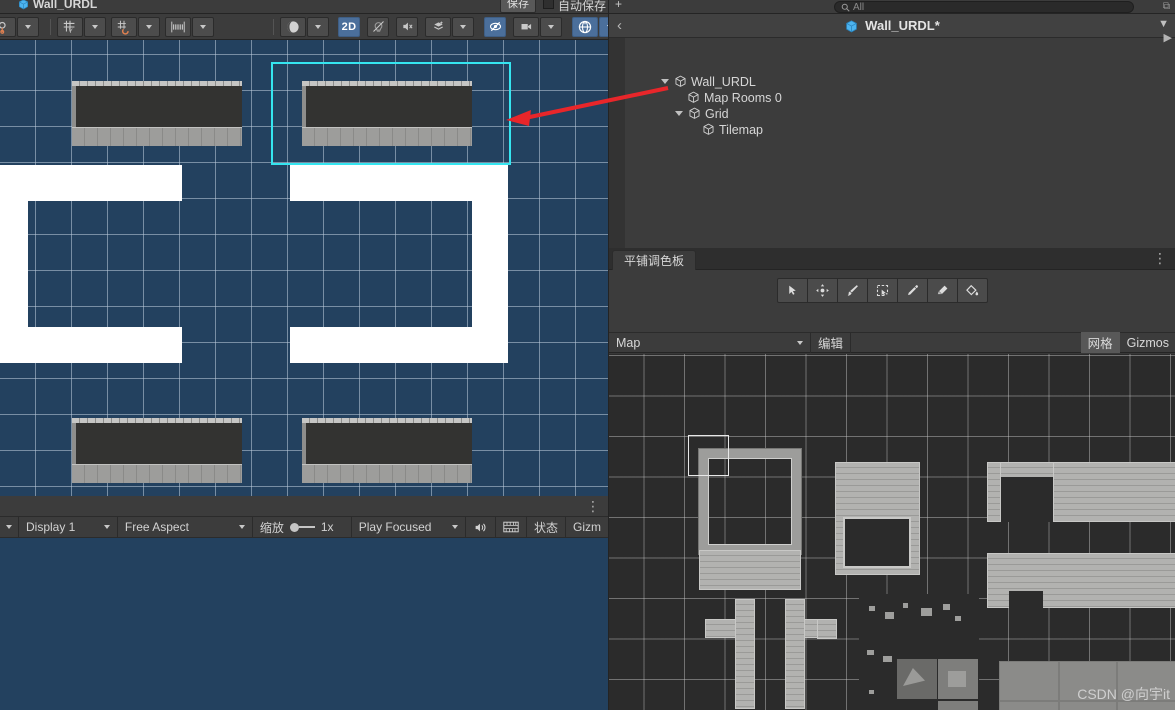  I want to click on 2d-label: 2D, so click(349, 26).